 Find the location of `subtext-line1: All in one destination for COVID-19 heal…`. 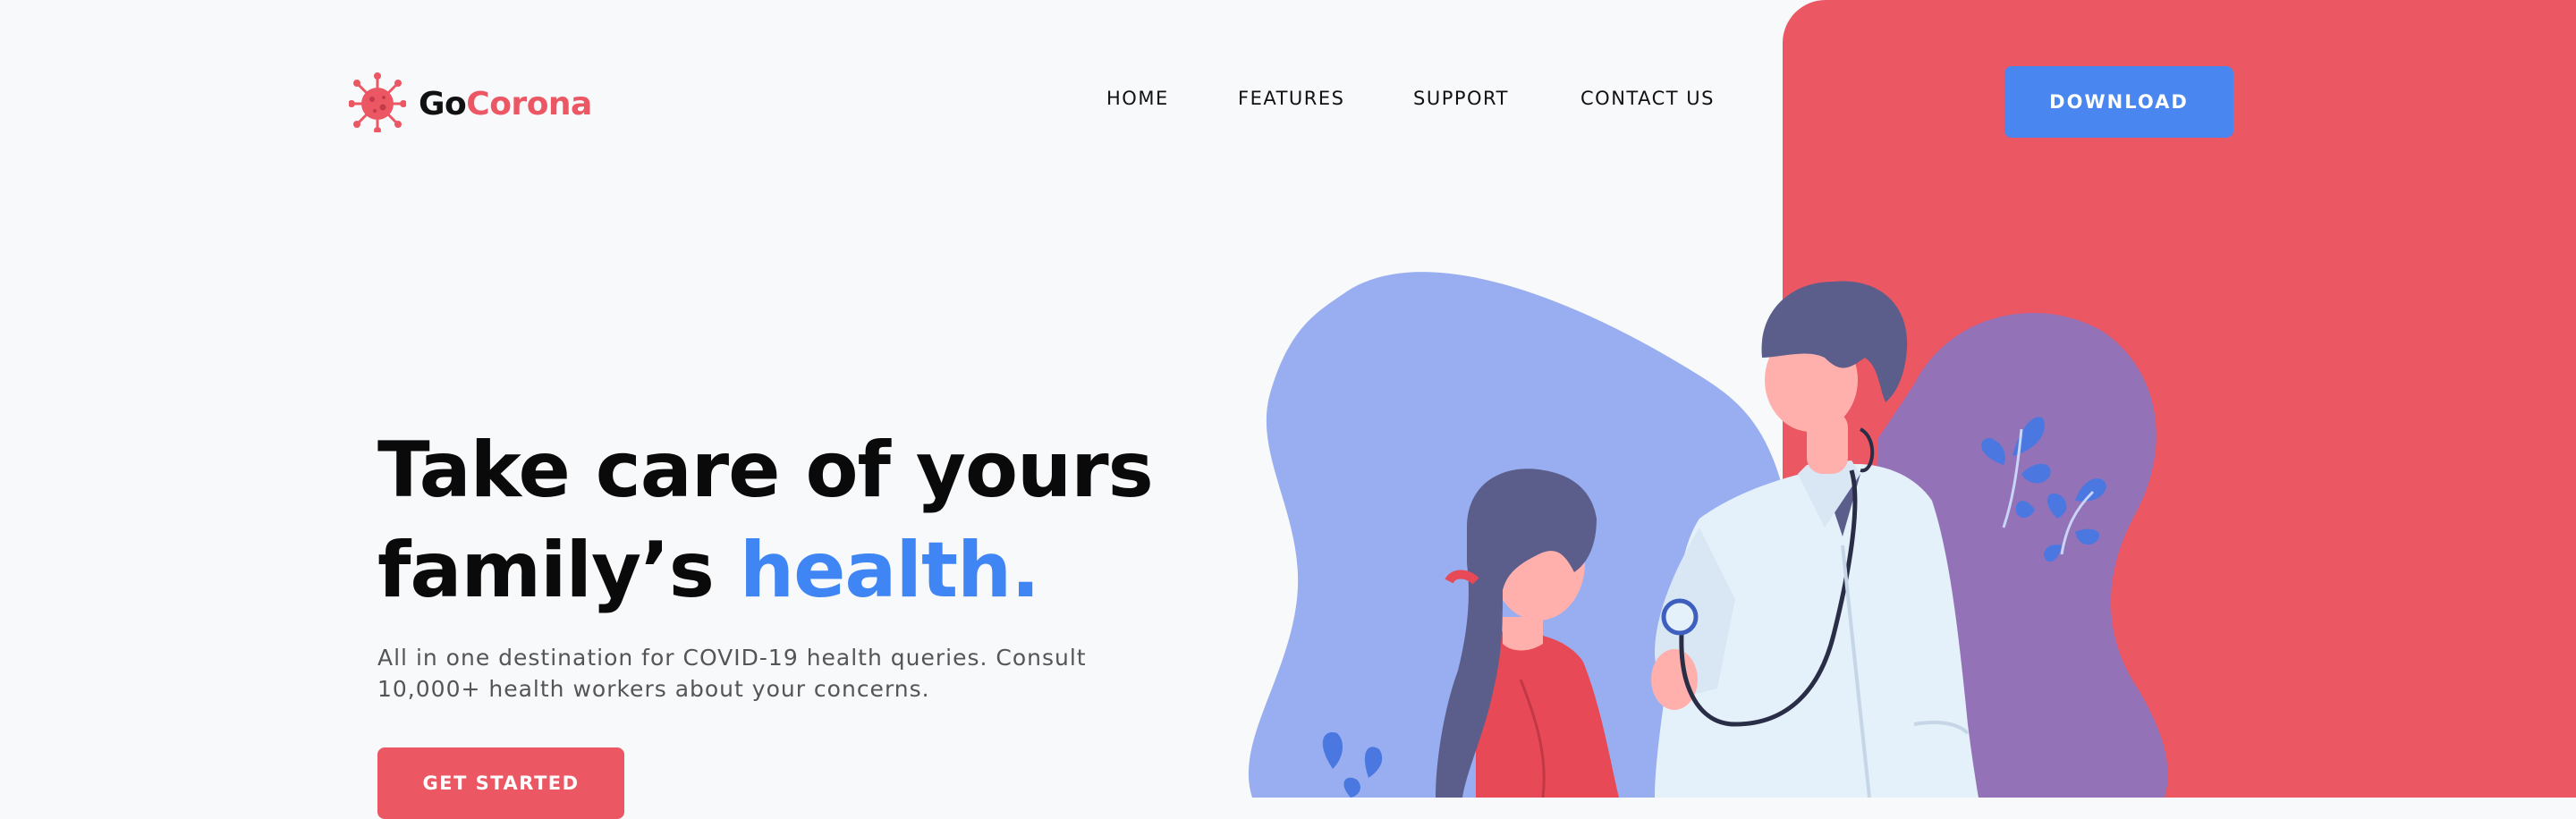

subtext-line1: All in one destination for COVID-19 heal… is located at coordinates (732, 658).